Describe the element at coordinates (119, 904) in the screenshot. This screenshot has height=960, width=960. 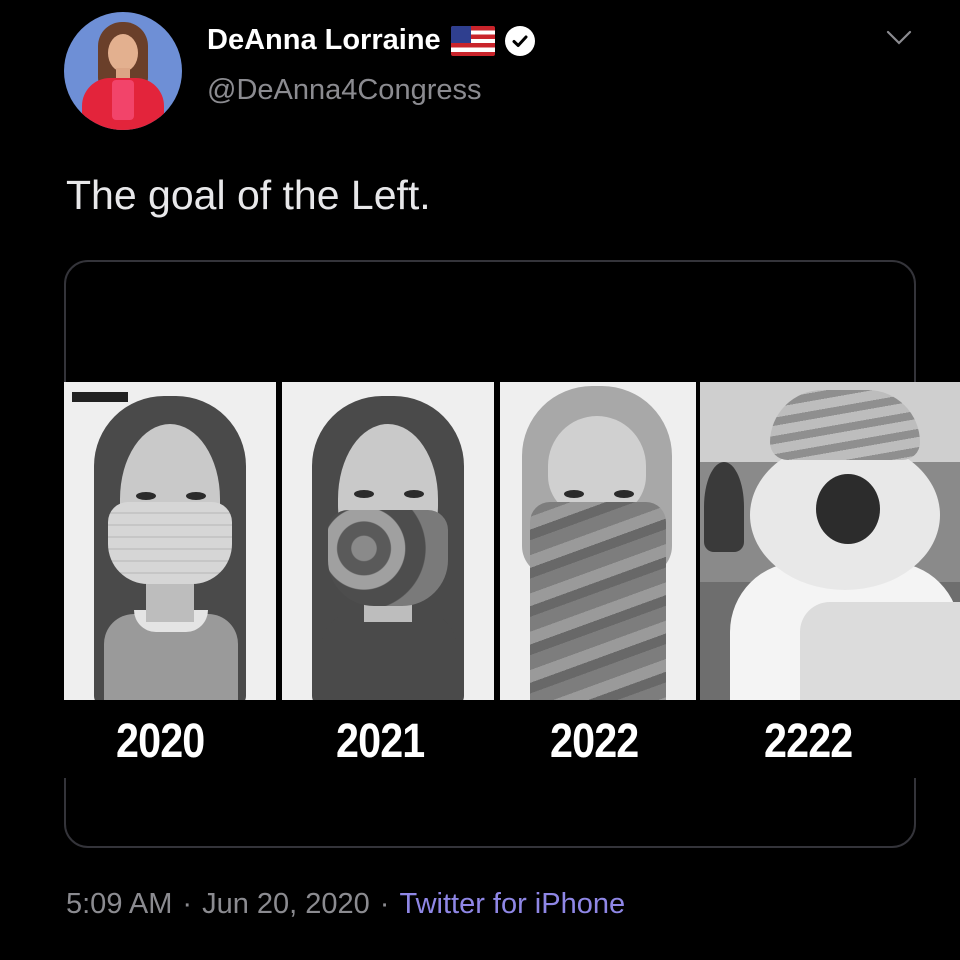
I see `tweet-time: 5:09 AM` at that location.